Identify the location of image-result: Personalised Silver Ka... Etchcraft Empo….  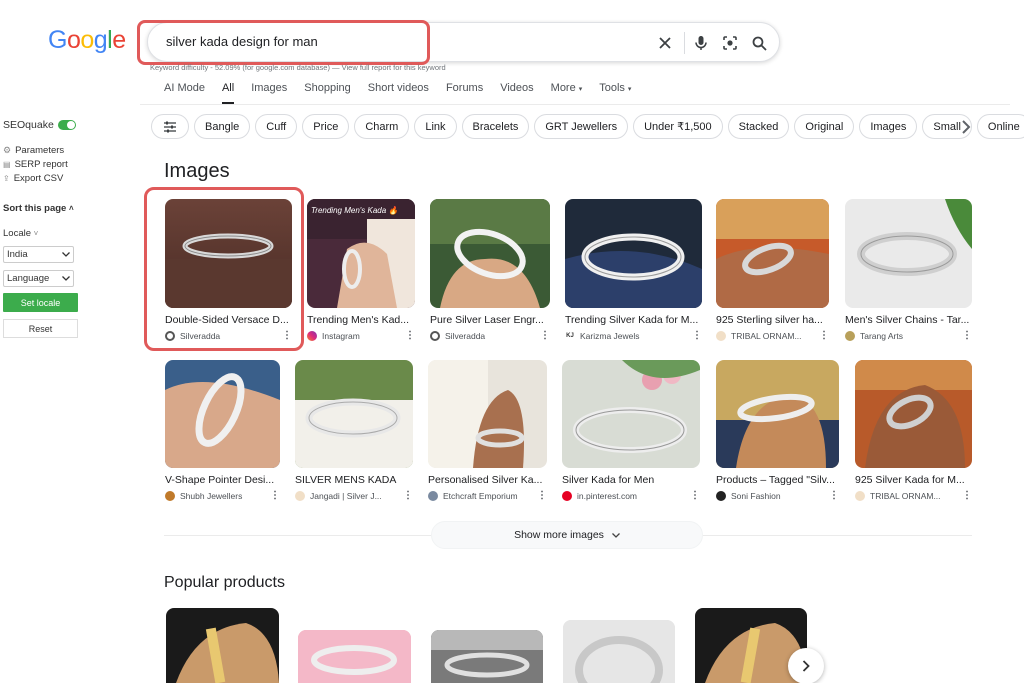
(487, 430).